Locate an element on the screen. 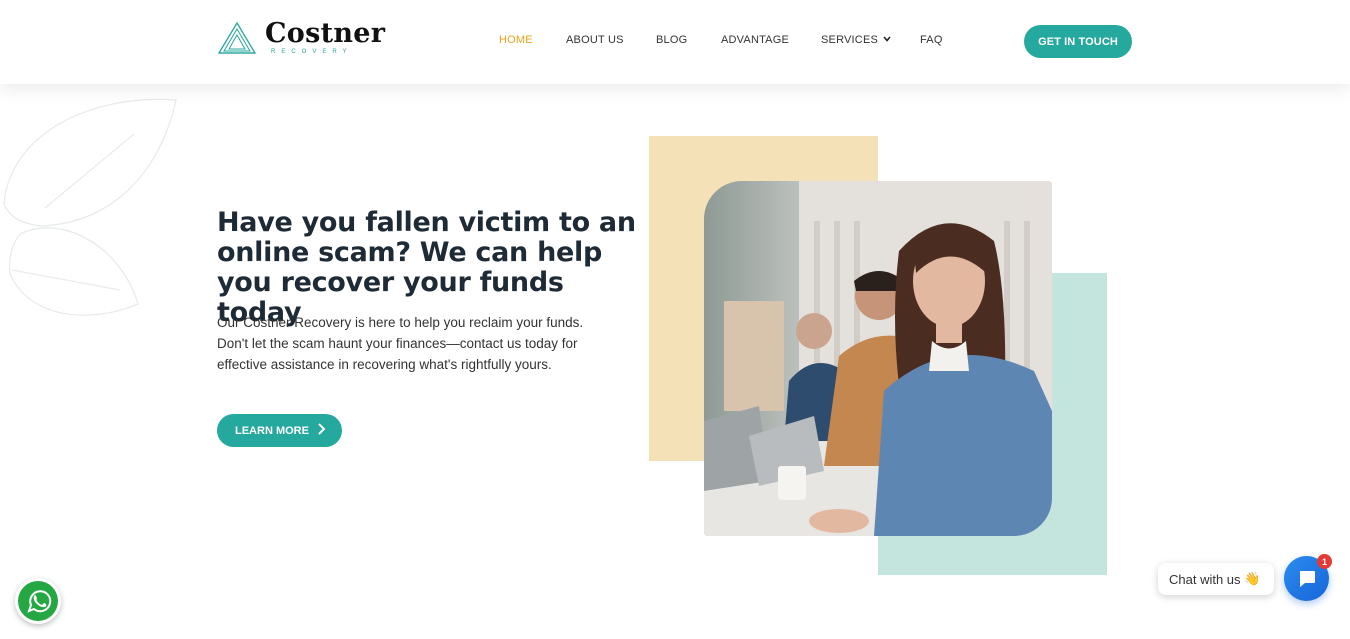 The image size is (1350, 639). learn-more-label: LEARN MORE is located at coordinates (272, 430).